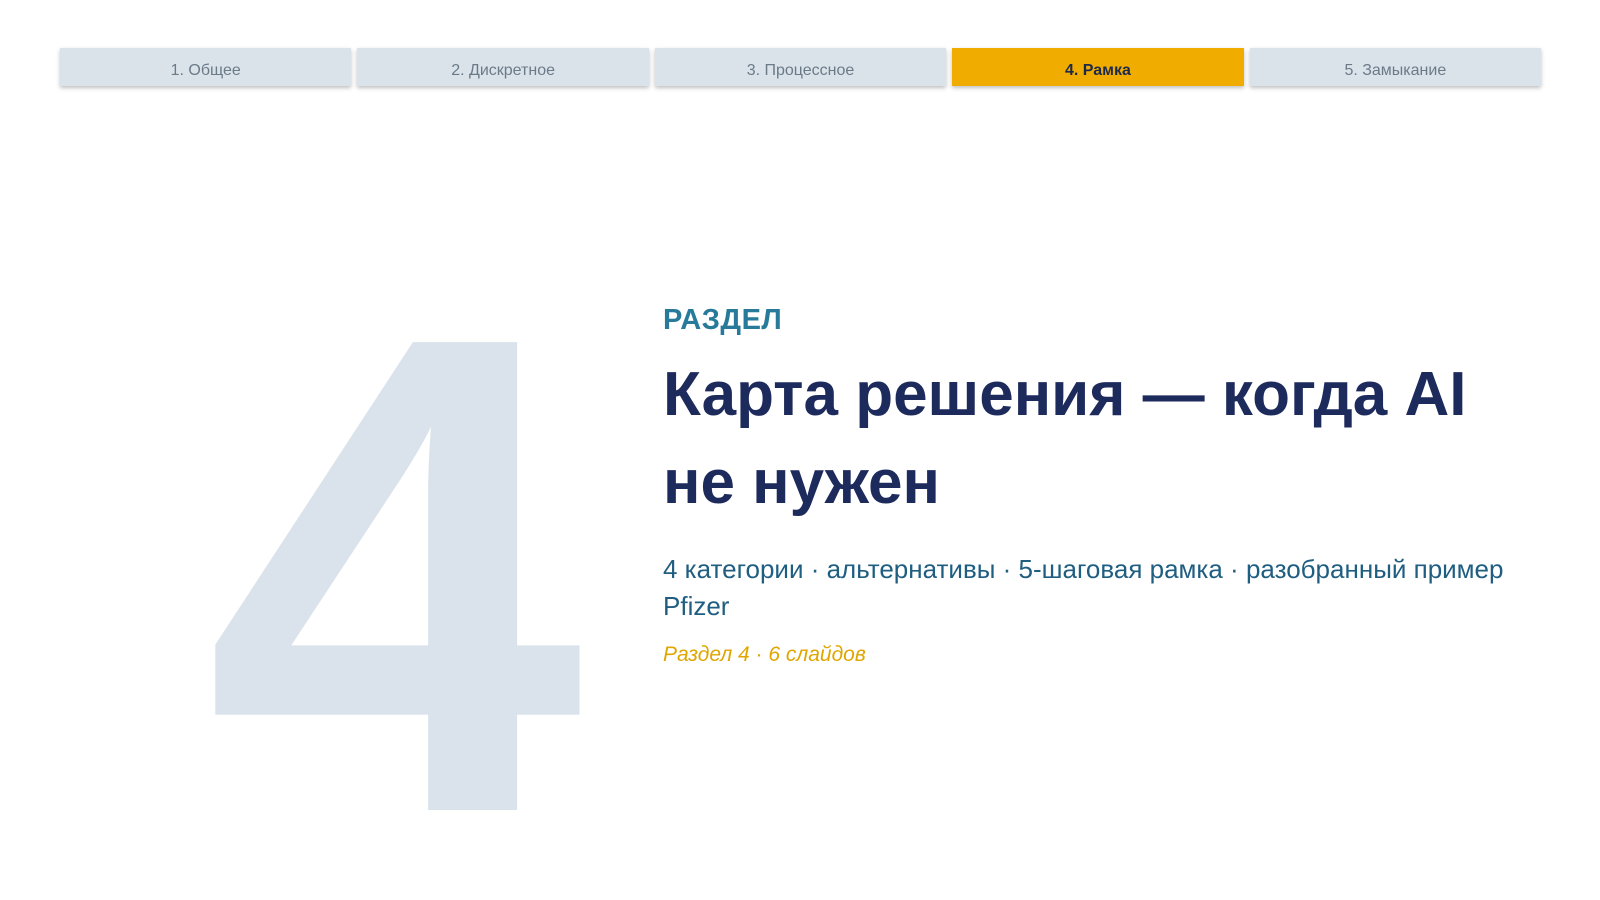 This screenshot has height=900, width=1600. Describe the element at coordinates (764, 654) in the screenshot. I see `section-meta: Раздел 4 · 6 слайдов` at that location.